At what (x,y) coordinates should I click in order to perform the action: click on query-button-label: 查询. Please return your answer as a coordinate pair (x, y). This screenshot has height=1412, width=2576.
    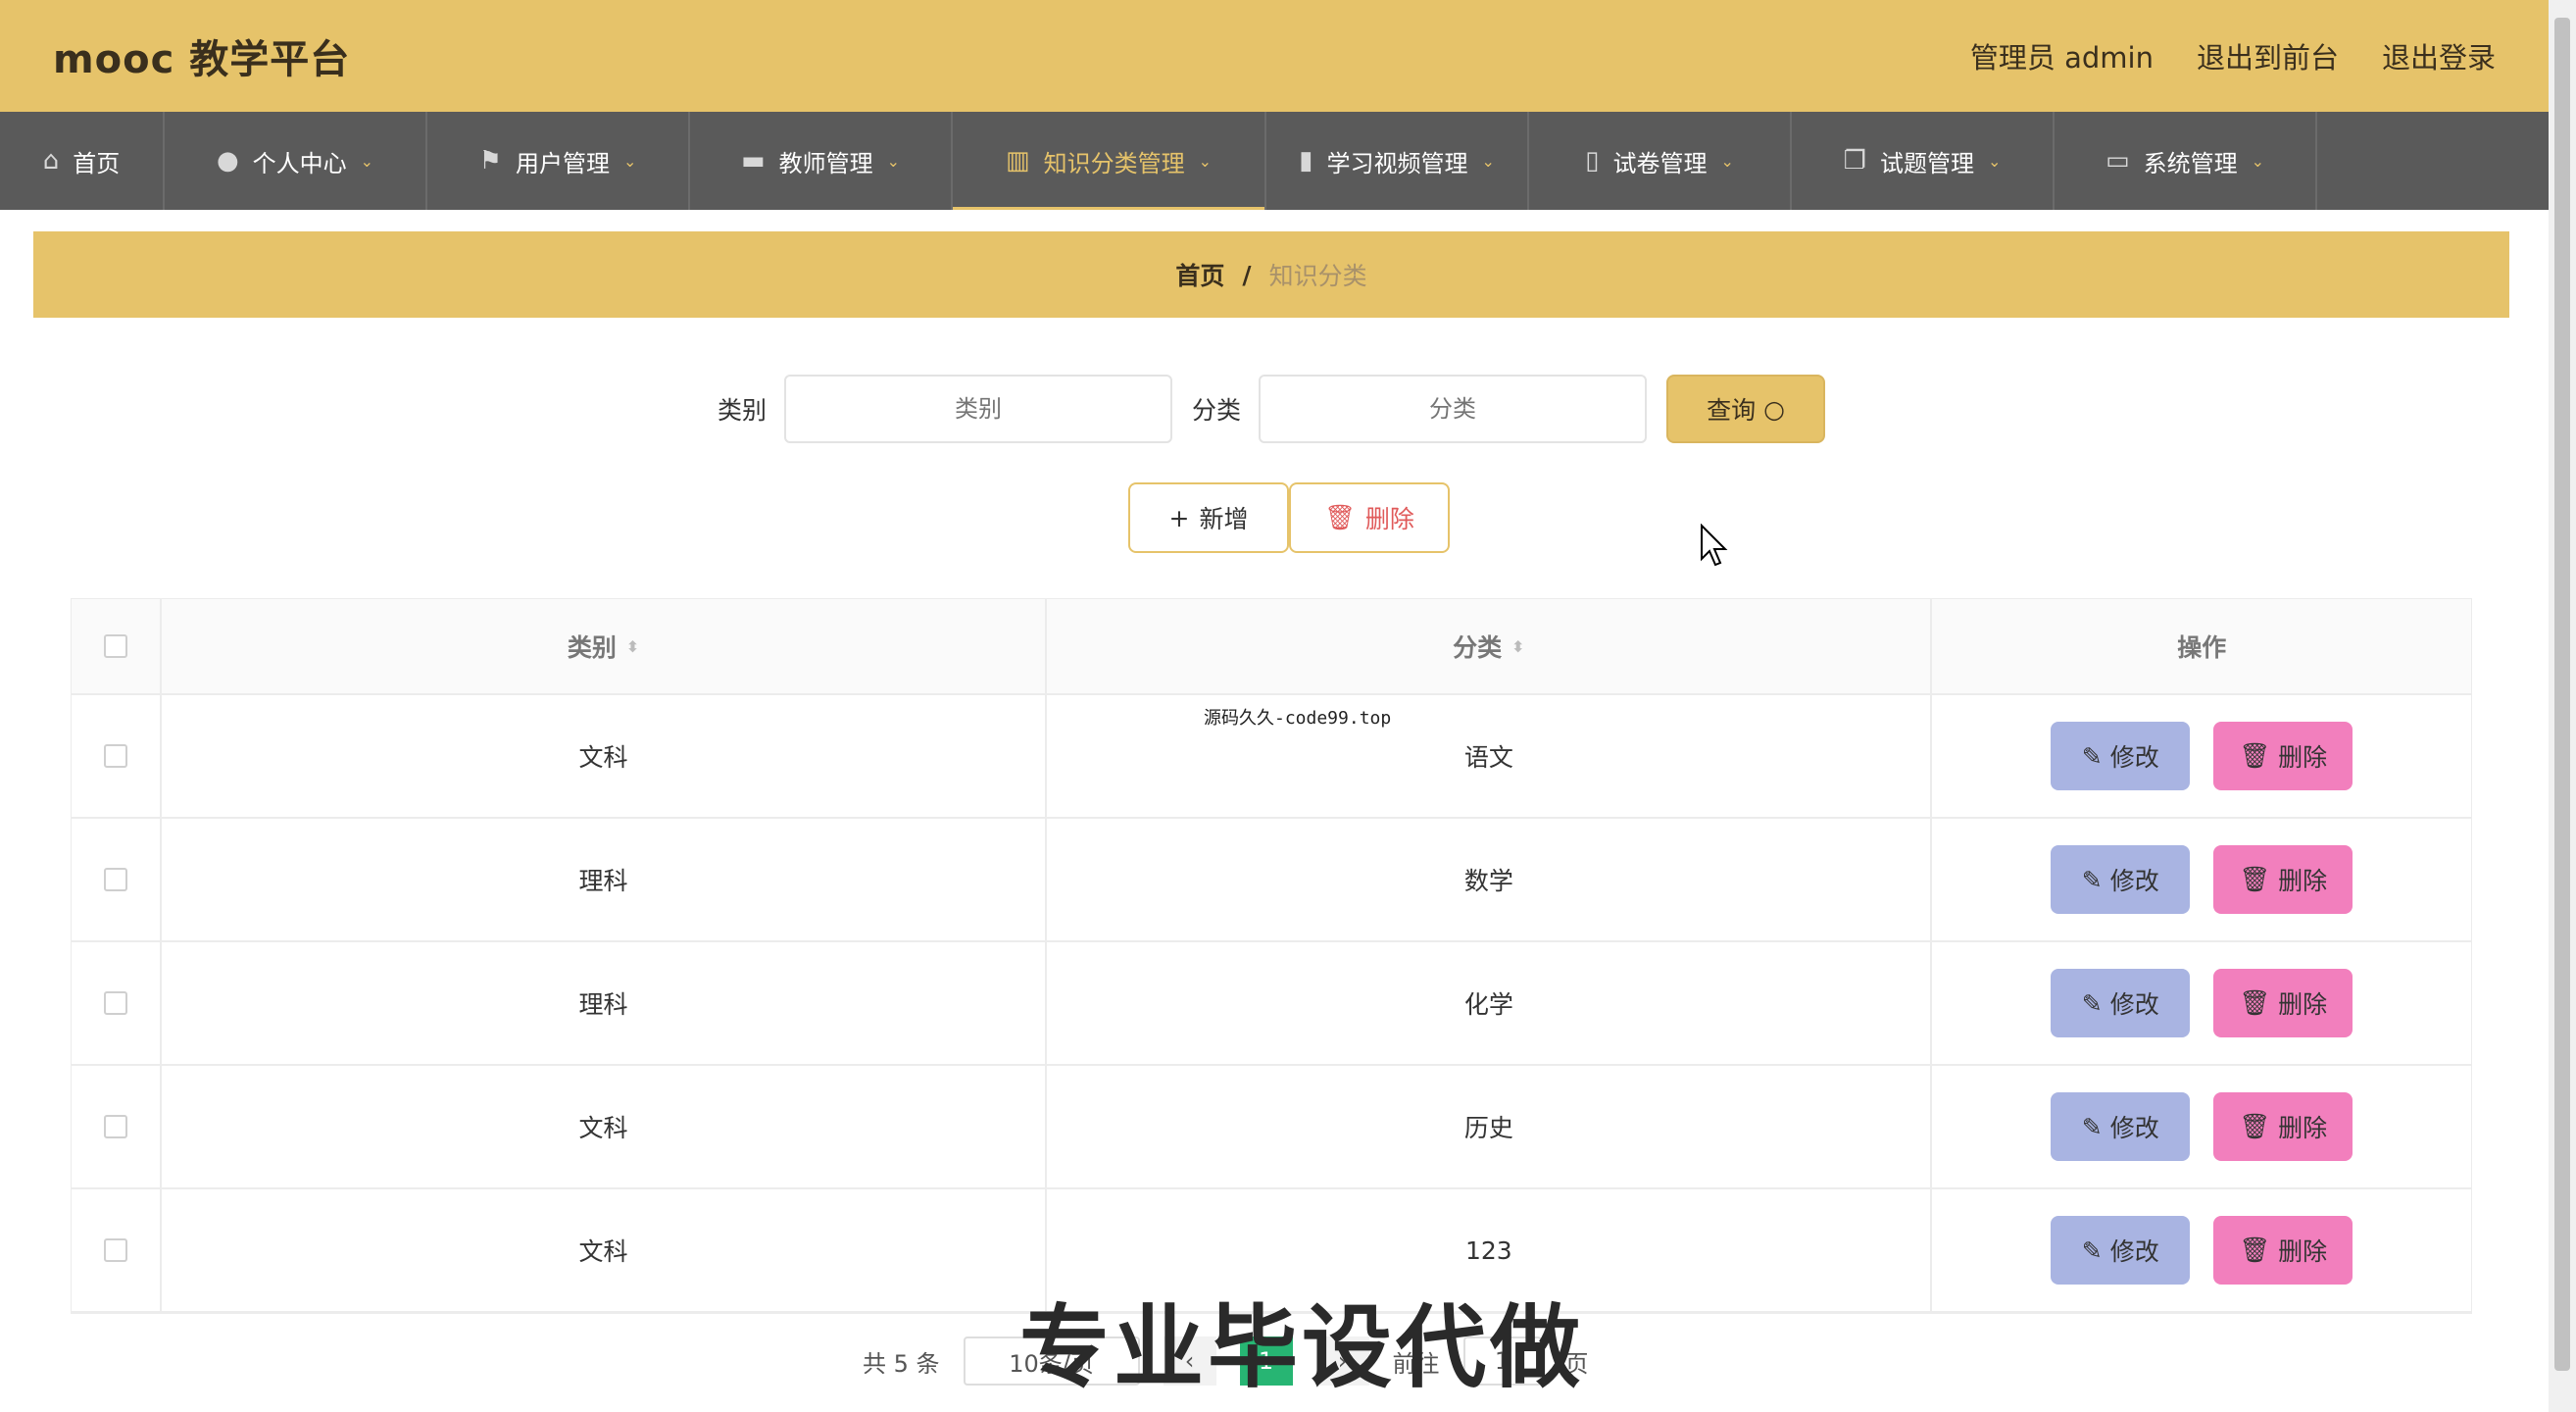
    Looking at the image, I should click on (1732, 410).